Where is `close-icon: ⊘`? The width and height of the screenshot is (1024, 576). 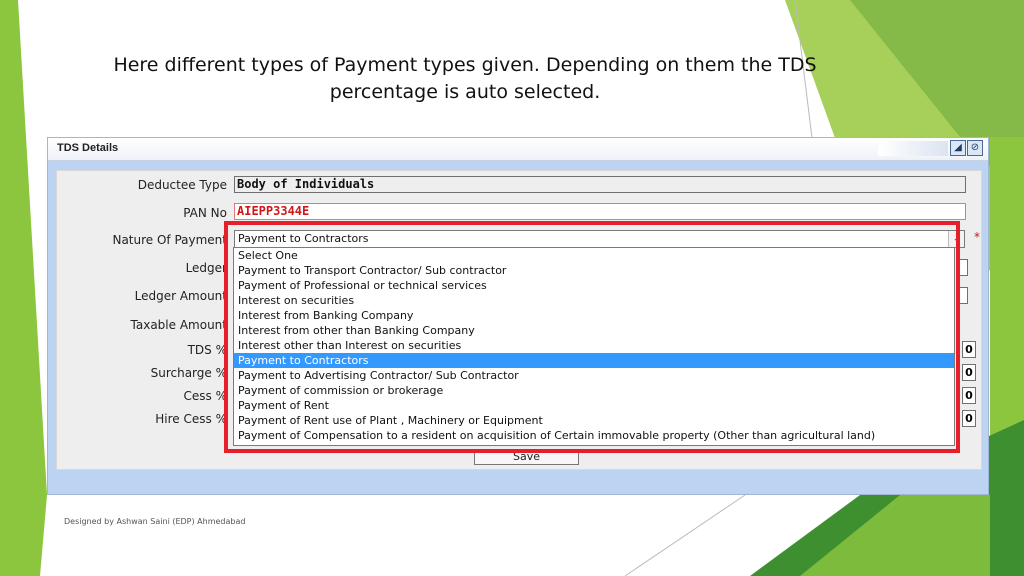 close-icon: ⊘ is located at coordinates (975, 147).